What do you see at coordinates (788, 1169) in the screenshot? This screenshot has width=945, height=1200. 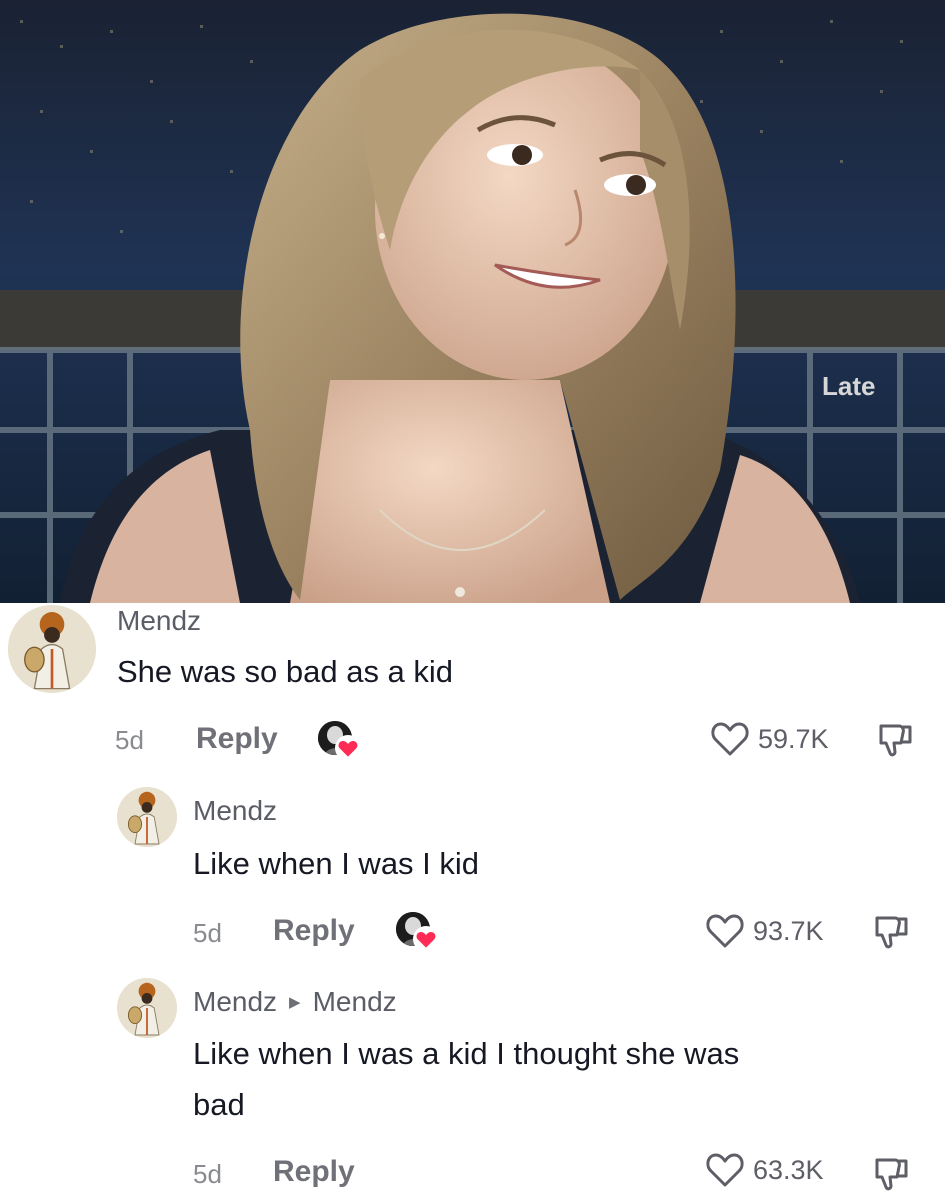 I see `like-count: 63.3K` at bounding box center [788, 1169].